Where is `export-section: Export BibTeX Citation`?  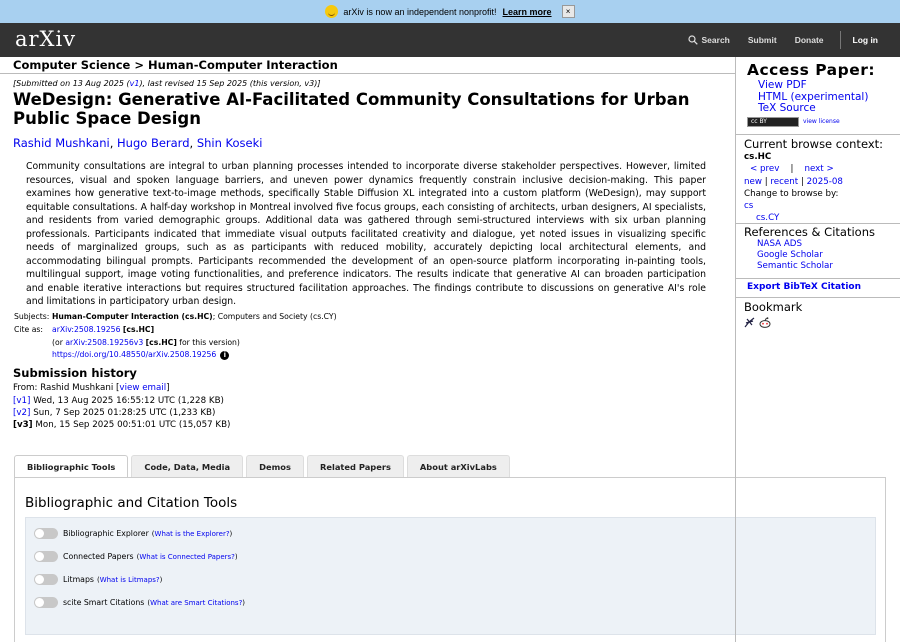 export-section: Export BibTeX Citation is located at coordinates (818, 288).